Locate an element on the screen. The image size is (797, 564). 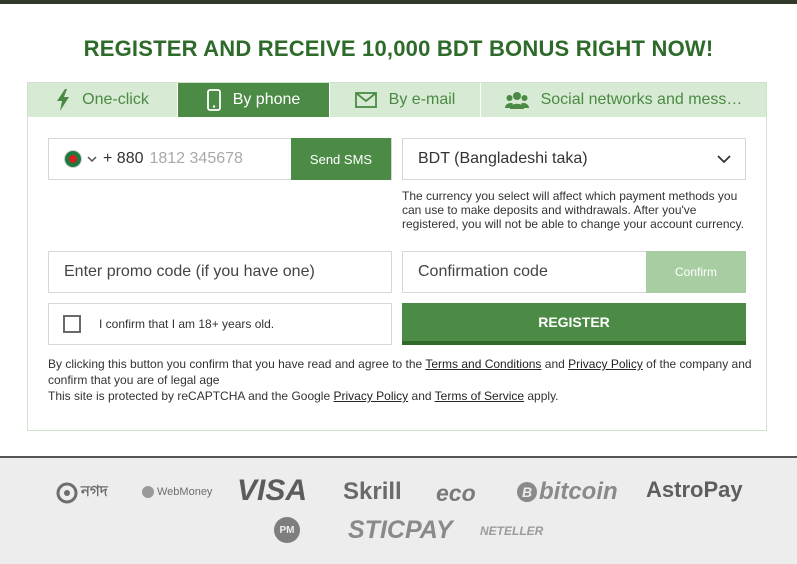
register-button: REGISTER is located at coordinates (574, 324).